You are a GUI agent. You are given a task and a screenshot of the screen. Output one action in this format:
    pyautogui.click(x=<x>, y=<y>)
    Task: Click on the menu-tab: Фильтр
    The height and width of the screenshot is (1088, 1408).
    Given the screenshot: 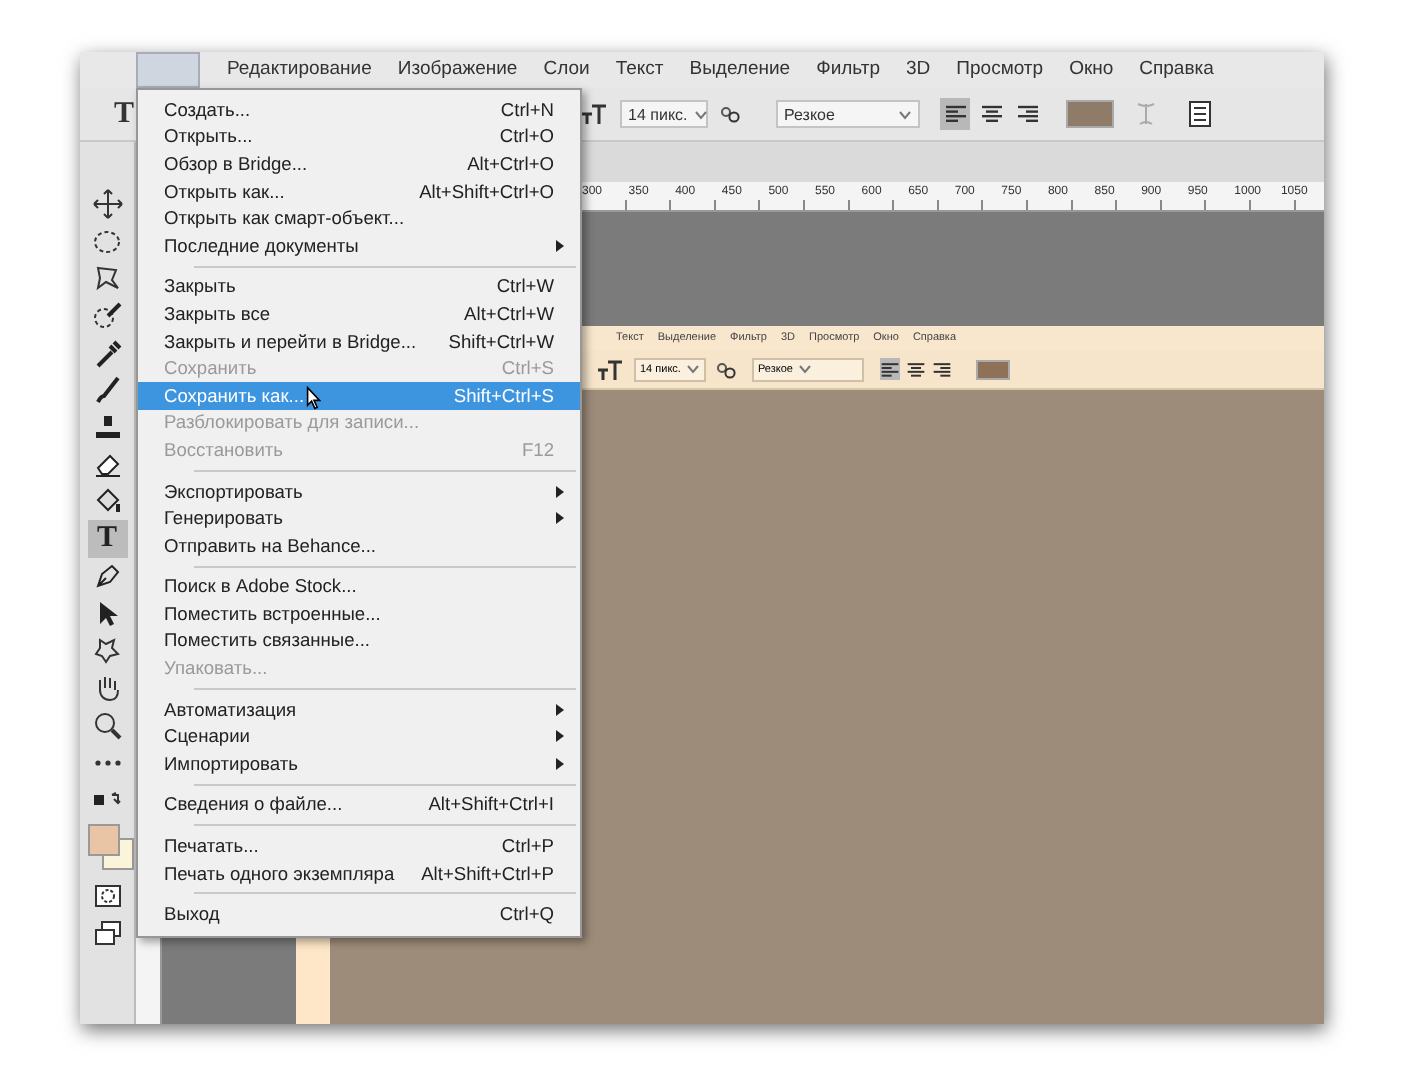 What is the action you would take?
    pyautogui.click(x=848, y=70)
    